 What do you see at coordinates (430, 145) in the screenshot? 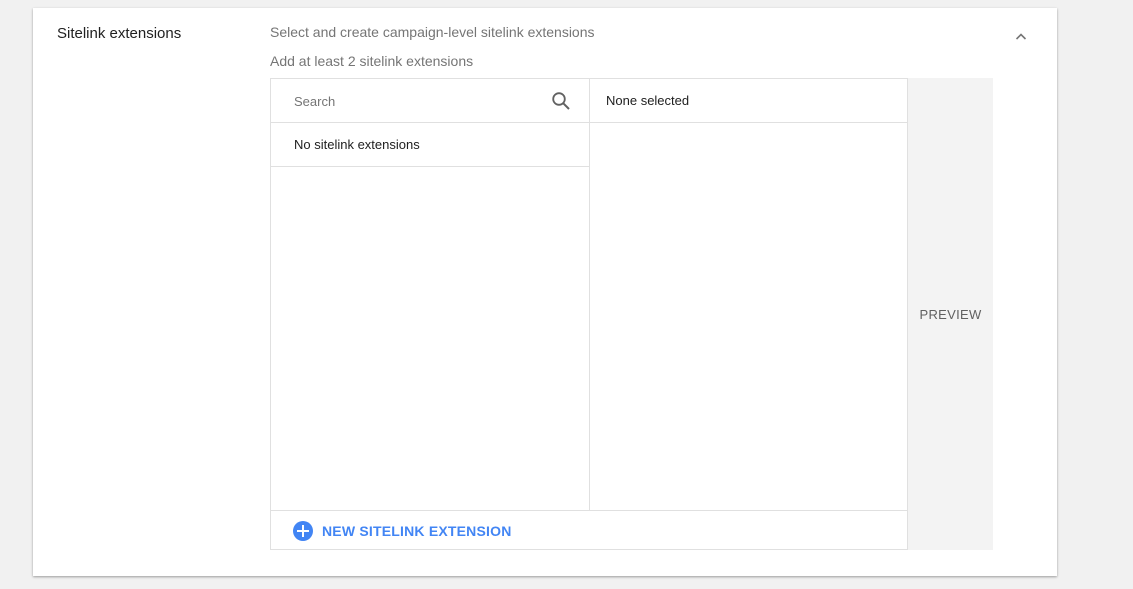
I see `available-empty-row: No sitelink extensions` at bounding box center [430, 145].